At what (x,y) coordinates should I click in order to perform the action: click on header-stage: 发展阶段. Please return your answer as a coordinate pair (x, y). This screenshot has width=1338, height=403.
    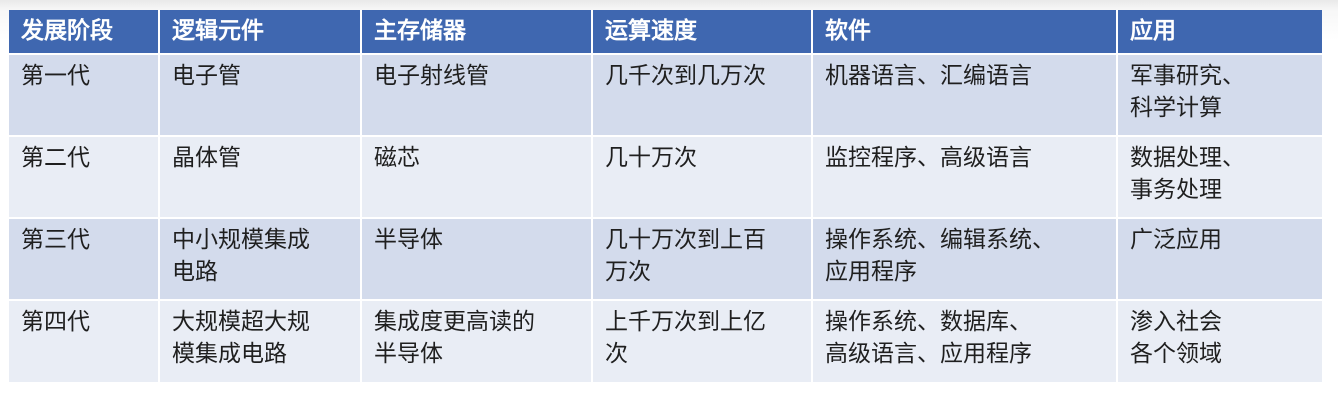
    Looking at the image, I should click on (84, 32).